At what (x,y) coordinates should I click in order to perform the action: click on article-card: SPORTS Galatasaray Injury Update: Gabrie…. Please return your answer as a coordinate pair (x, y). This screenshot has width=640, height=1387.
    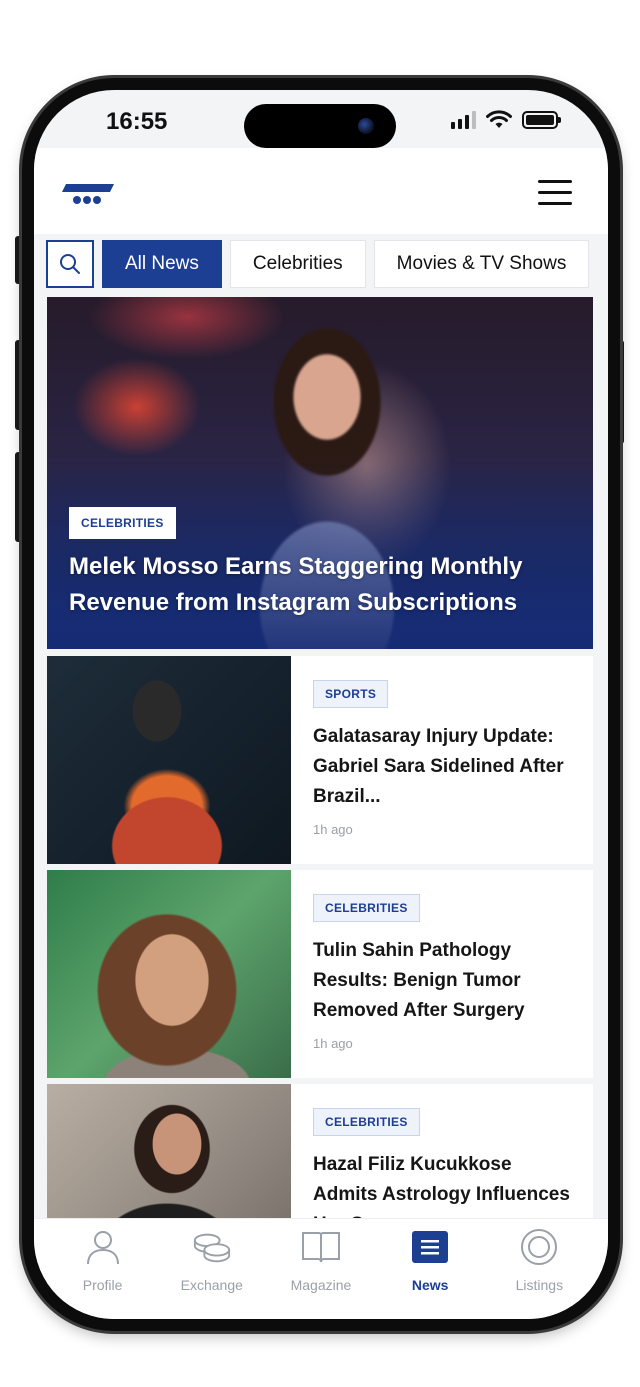
    Looking at the image, I should click on (320, 760).